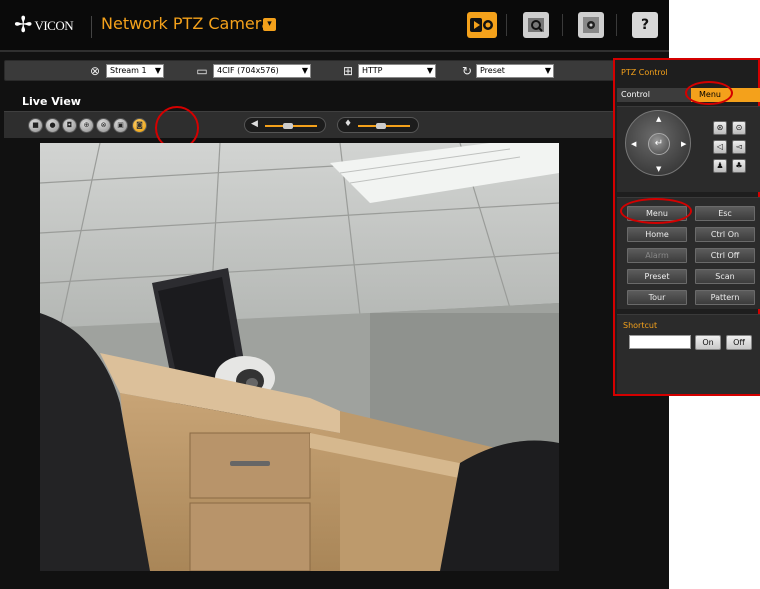 This screenshot has width=760, height=589. Describe the element at coordinates (683, 144) in the screenshot. I see `pan-right-icon: ▶` at that location.